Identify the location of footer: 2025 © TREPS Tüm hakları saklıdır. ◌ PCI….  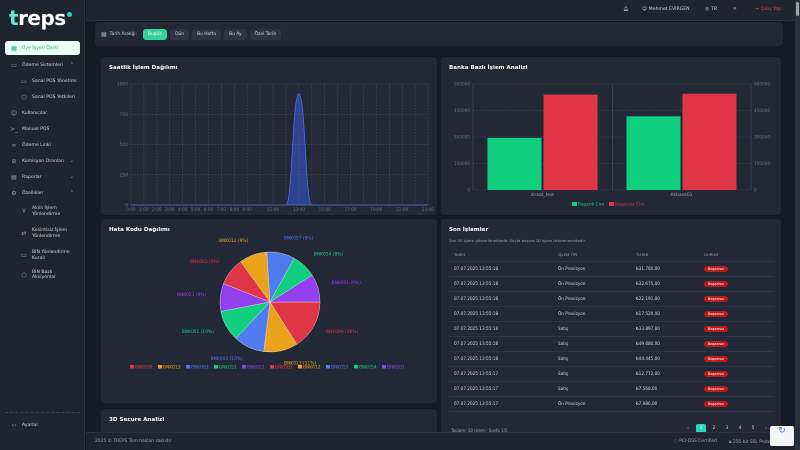
(440, 441).